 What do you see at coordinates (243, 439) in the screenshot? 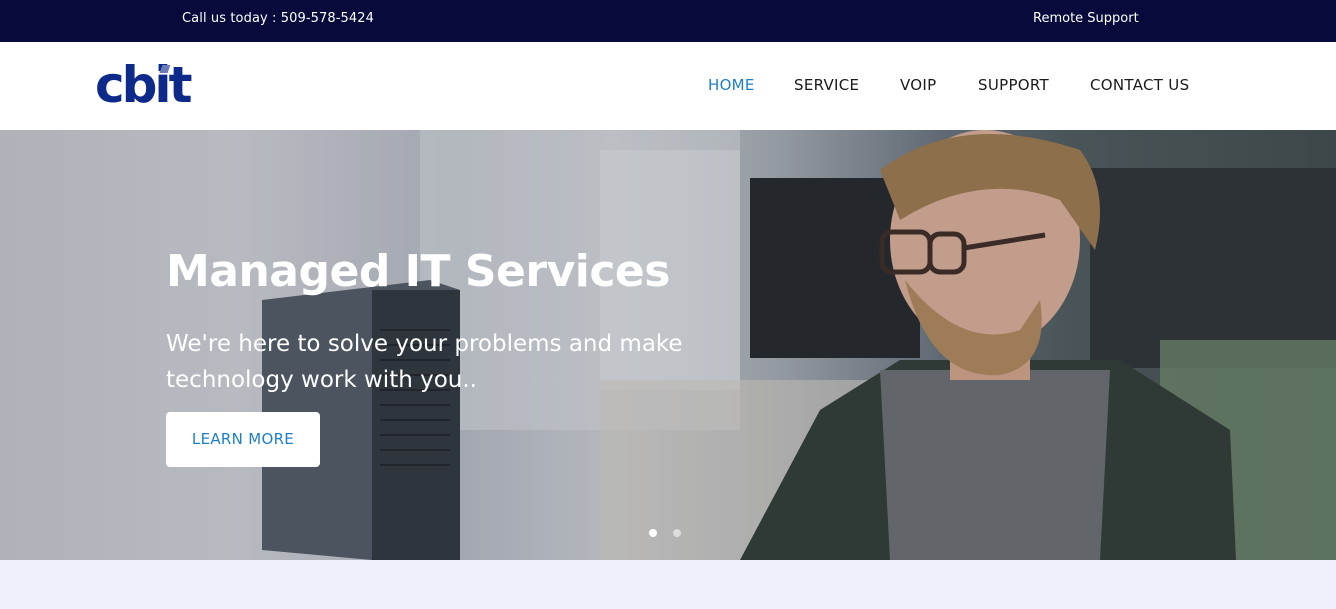
I see `learn-more-button: LEARN MORE` at bounding box center [243, 439].